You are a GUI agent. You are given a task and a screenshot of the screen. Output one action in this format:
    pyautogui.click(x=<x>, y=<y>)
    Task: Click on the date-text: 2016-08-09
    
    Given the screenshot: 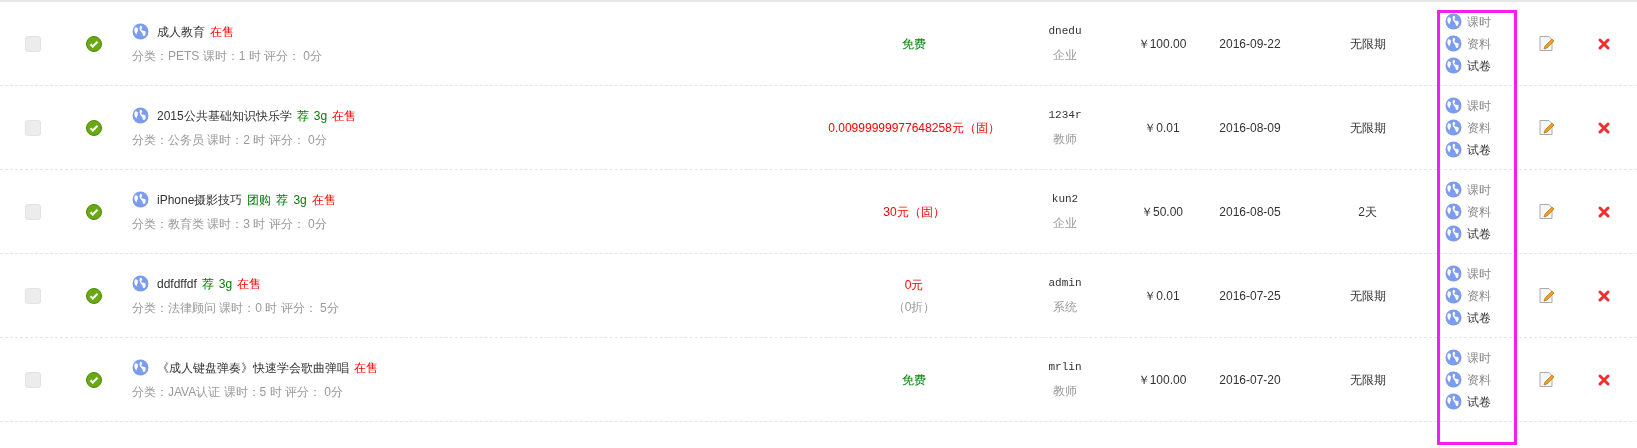 What is the action you would take?
    pyautogui.click(x=1250, y=128)
    